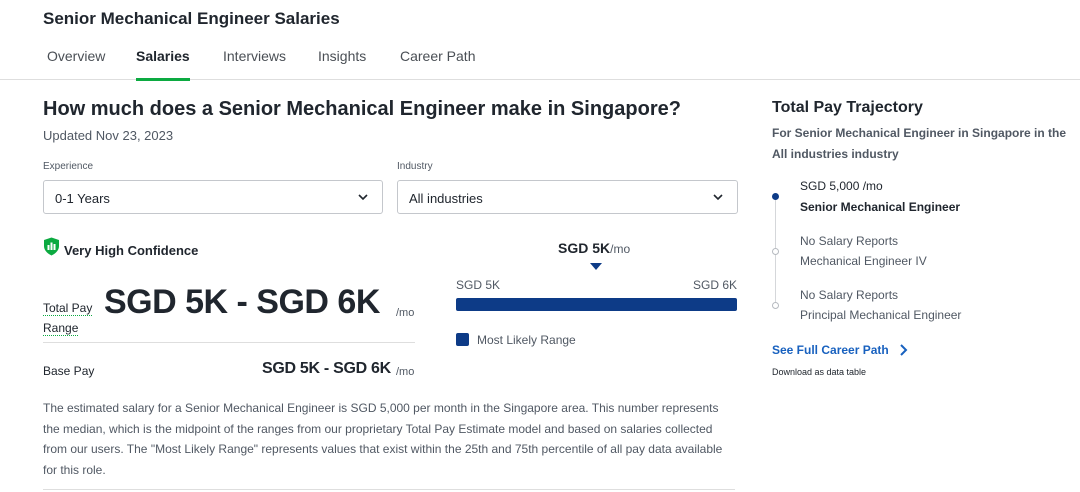 The width and height of the screenshot is (1080, 492). Describe the element at coordinates (415, 166) in the screenshot. I see `industry-label: Industry` at that location.